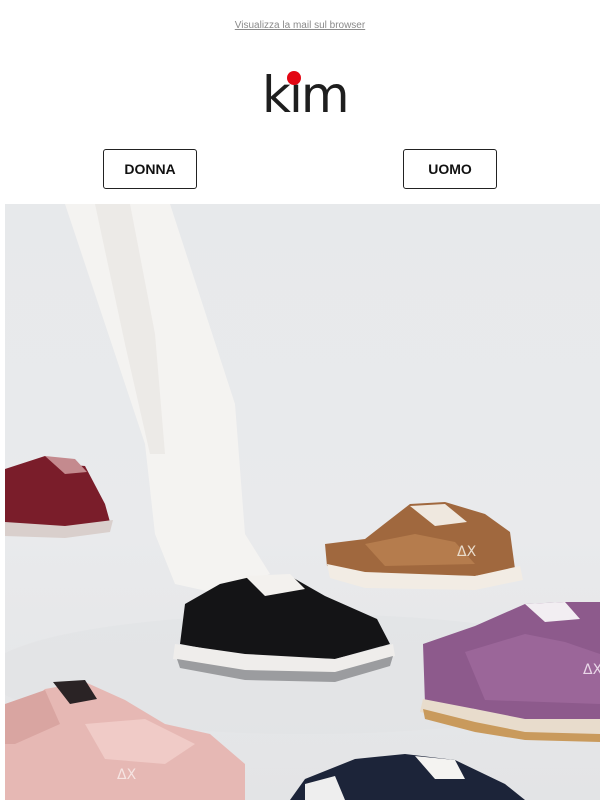 This screenshot has height=800, width=600. I want to click on preheader: Visualizza la mail sul browser, so click(300, 26).